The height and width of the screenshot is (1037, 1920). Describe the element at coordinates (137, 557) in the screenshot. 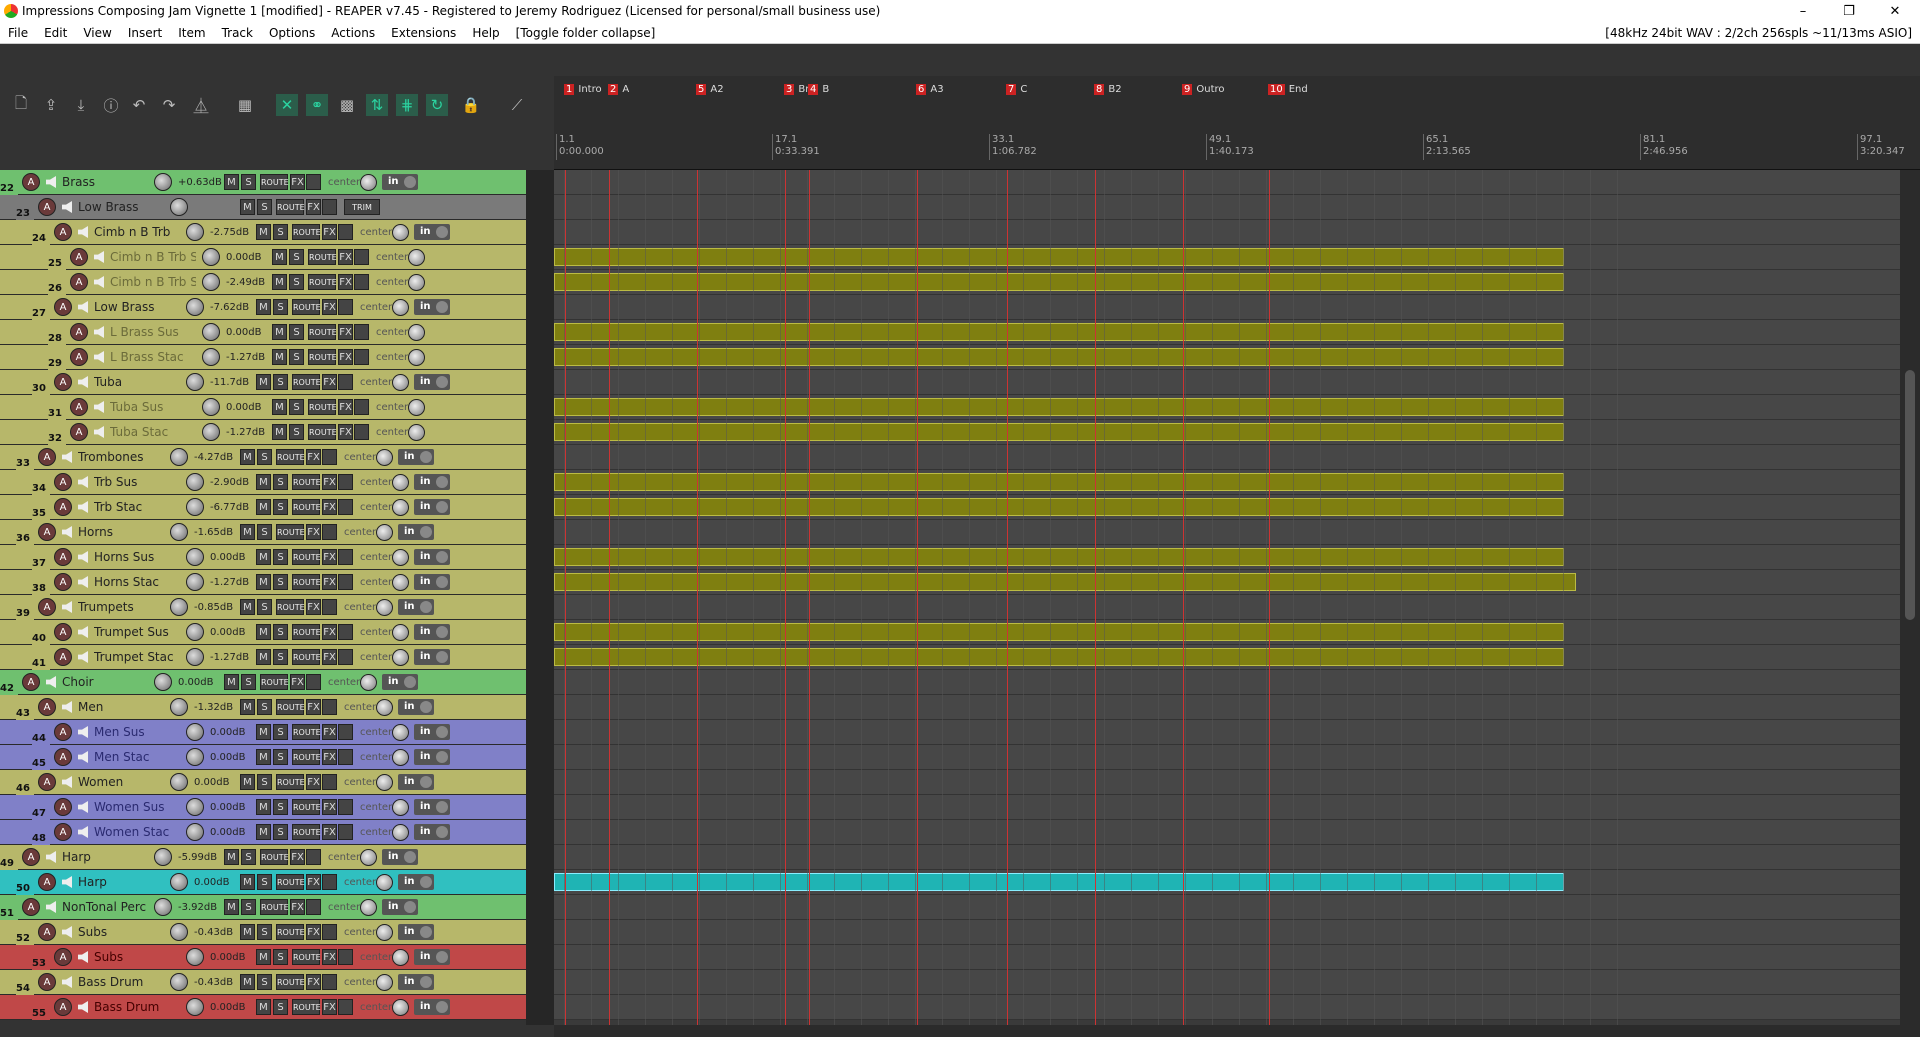

I see `track-name: Horns Sus` at that location.